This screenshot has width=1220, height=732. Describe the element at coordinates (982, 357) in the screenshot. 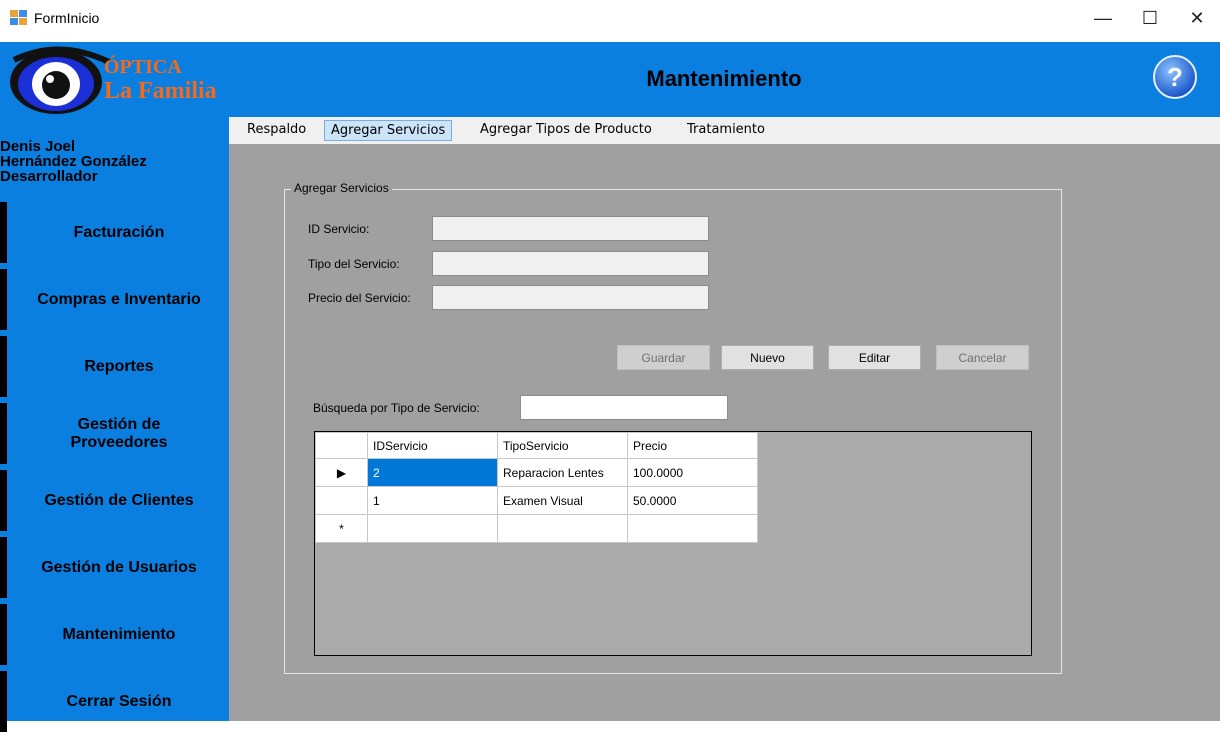

I see `cancelar-button: Cancelar` at that location.